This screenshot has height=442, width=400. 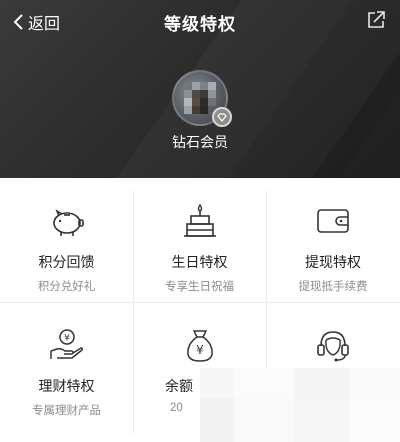 What do you see at coordinates (333, 287) in the screenshot?
I see `privilege-desc: 提现抵手续费` at bounding box center [333, 287].